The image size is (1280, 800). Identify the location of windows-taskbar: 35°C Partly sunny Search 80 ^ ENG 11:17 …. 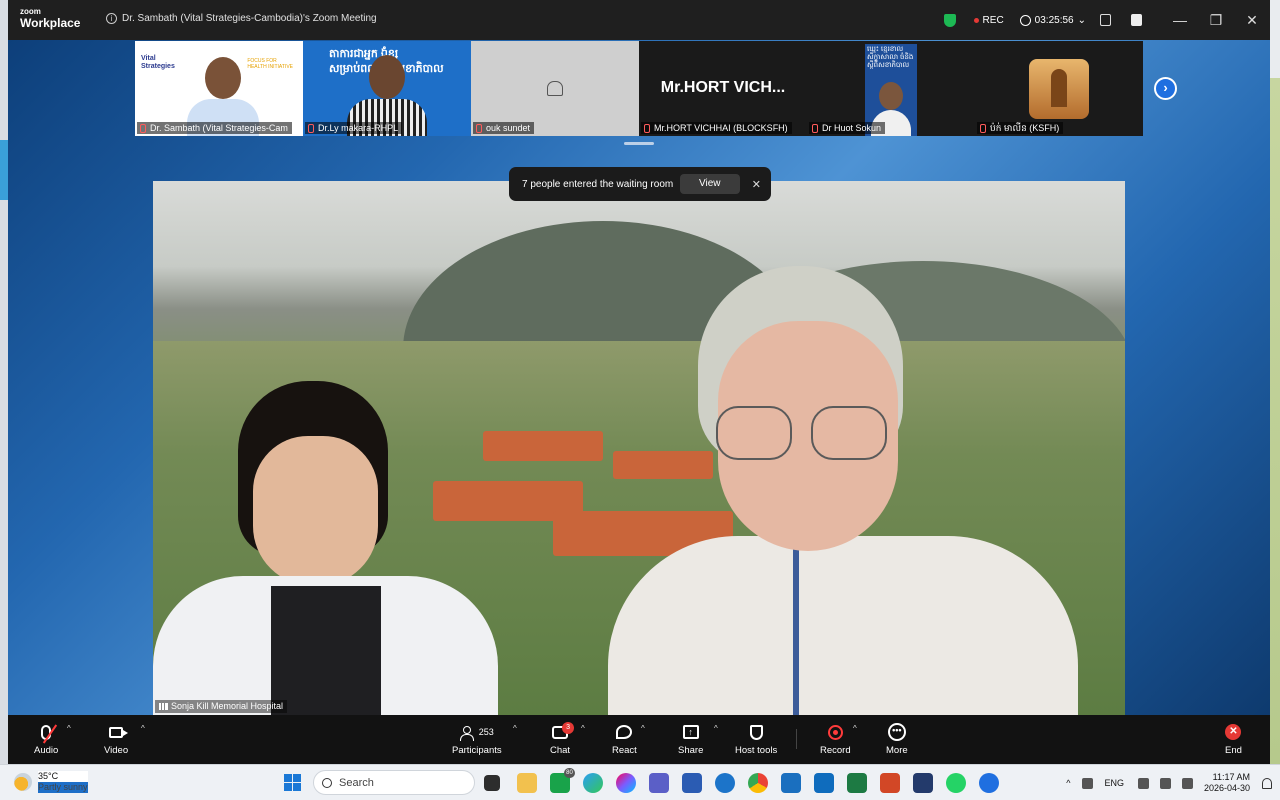
(640, 782).